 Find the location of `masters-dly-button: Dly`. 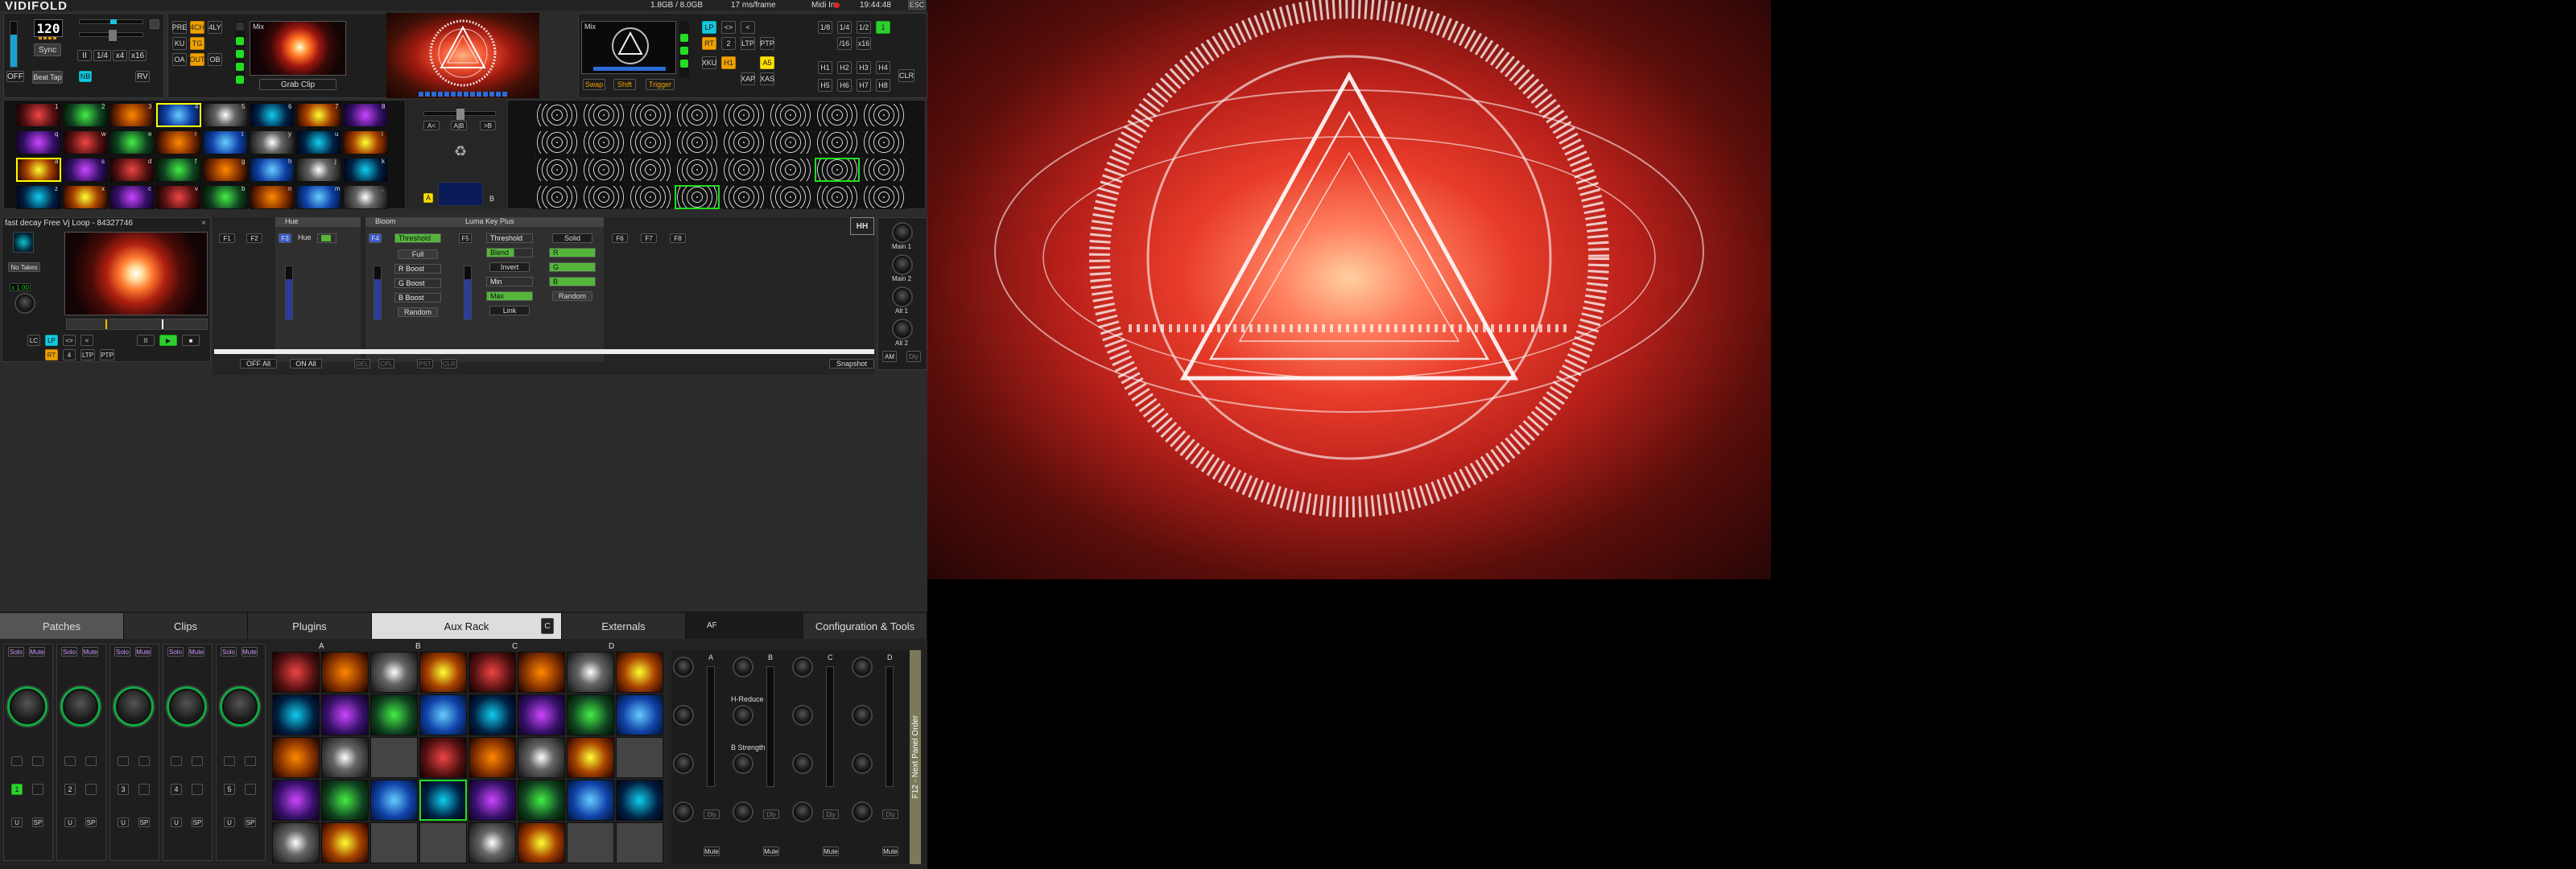

masters-dly-button: Dly is located at coordinates (913, 356).